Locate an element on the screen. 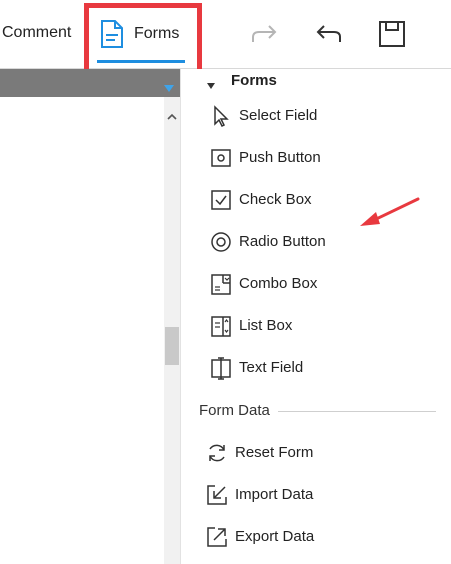 Image resolution: width=451 pixels, height=564 pixels. item-label: Push Button is located at coordinates (280, 157).